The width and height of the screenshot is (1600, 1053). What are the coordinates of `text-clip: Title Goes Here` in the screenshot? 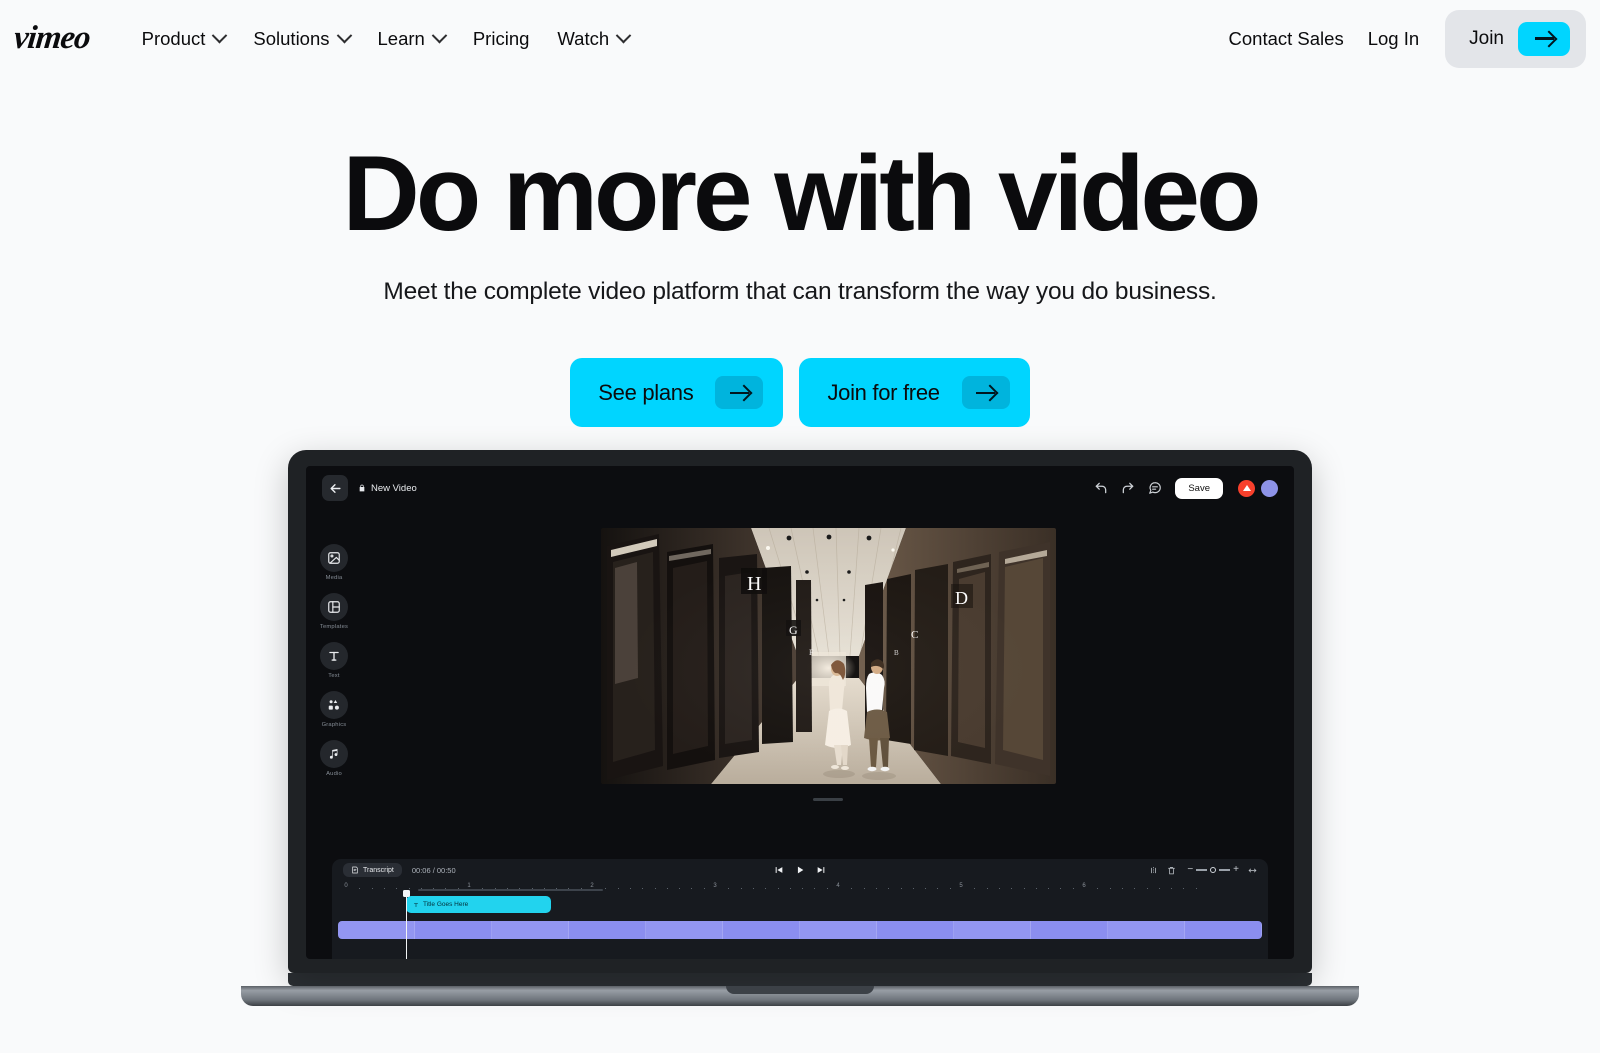 It's located at (478, 904).